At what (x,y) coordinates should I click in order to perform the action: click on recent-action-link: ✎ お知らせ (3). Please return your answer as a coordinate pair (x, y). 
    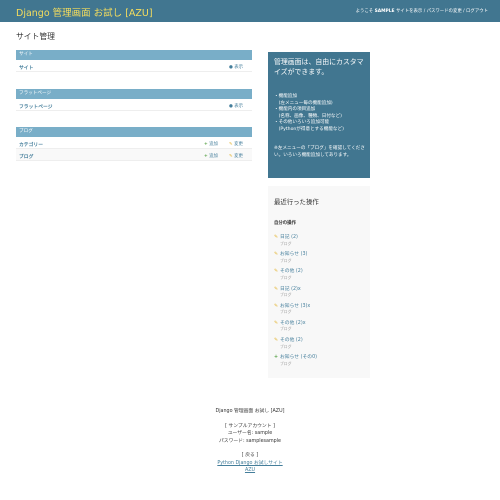
    Looking at the image, I should click on (295, 253).